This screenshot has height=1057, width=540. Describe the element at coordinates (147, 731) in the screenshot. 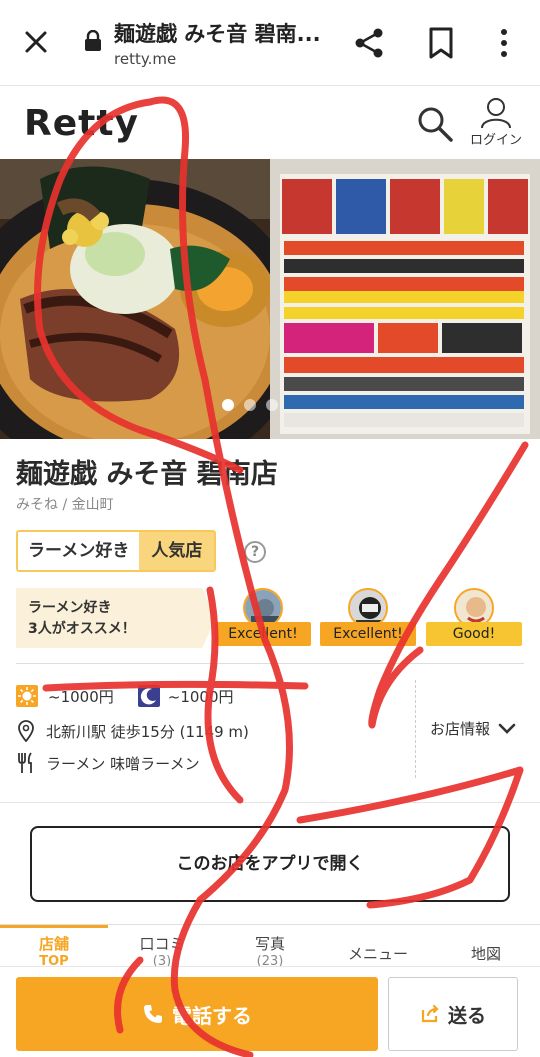

I see `access-text: 北新川駅 徒歩15分 (1149 m)` at that location.